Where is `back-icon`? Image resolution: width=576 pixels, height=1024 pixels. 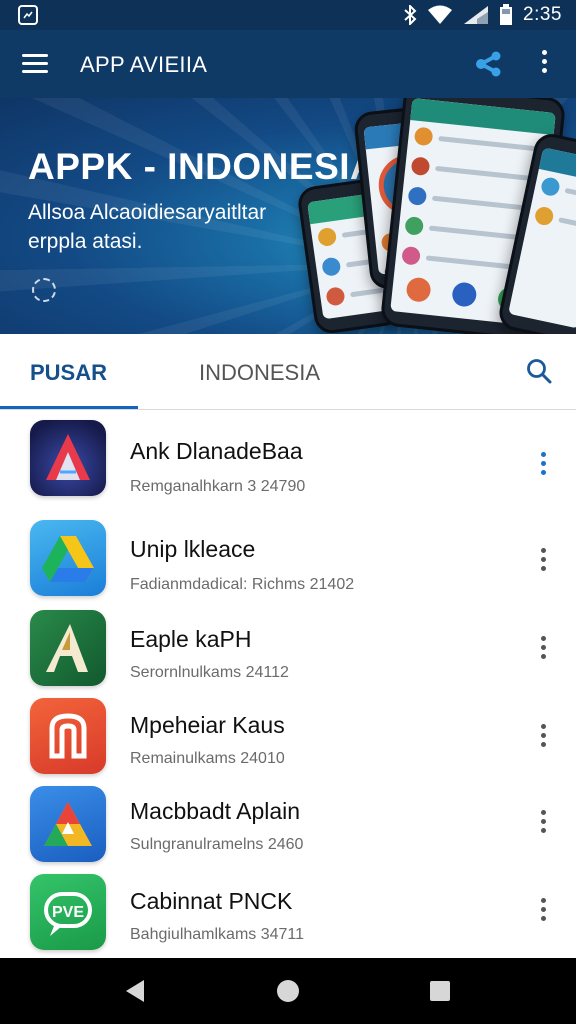 back-icon is located at coordinates (135, 991).